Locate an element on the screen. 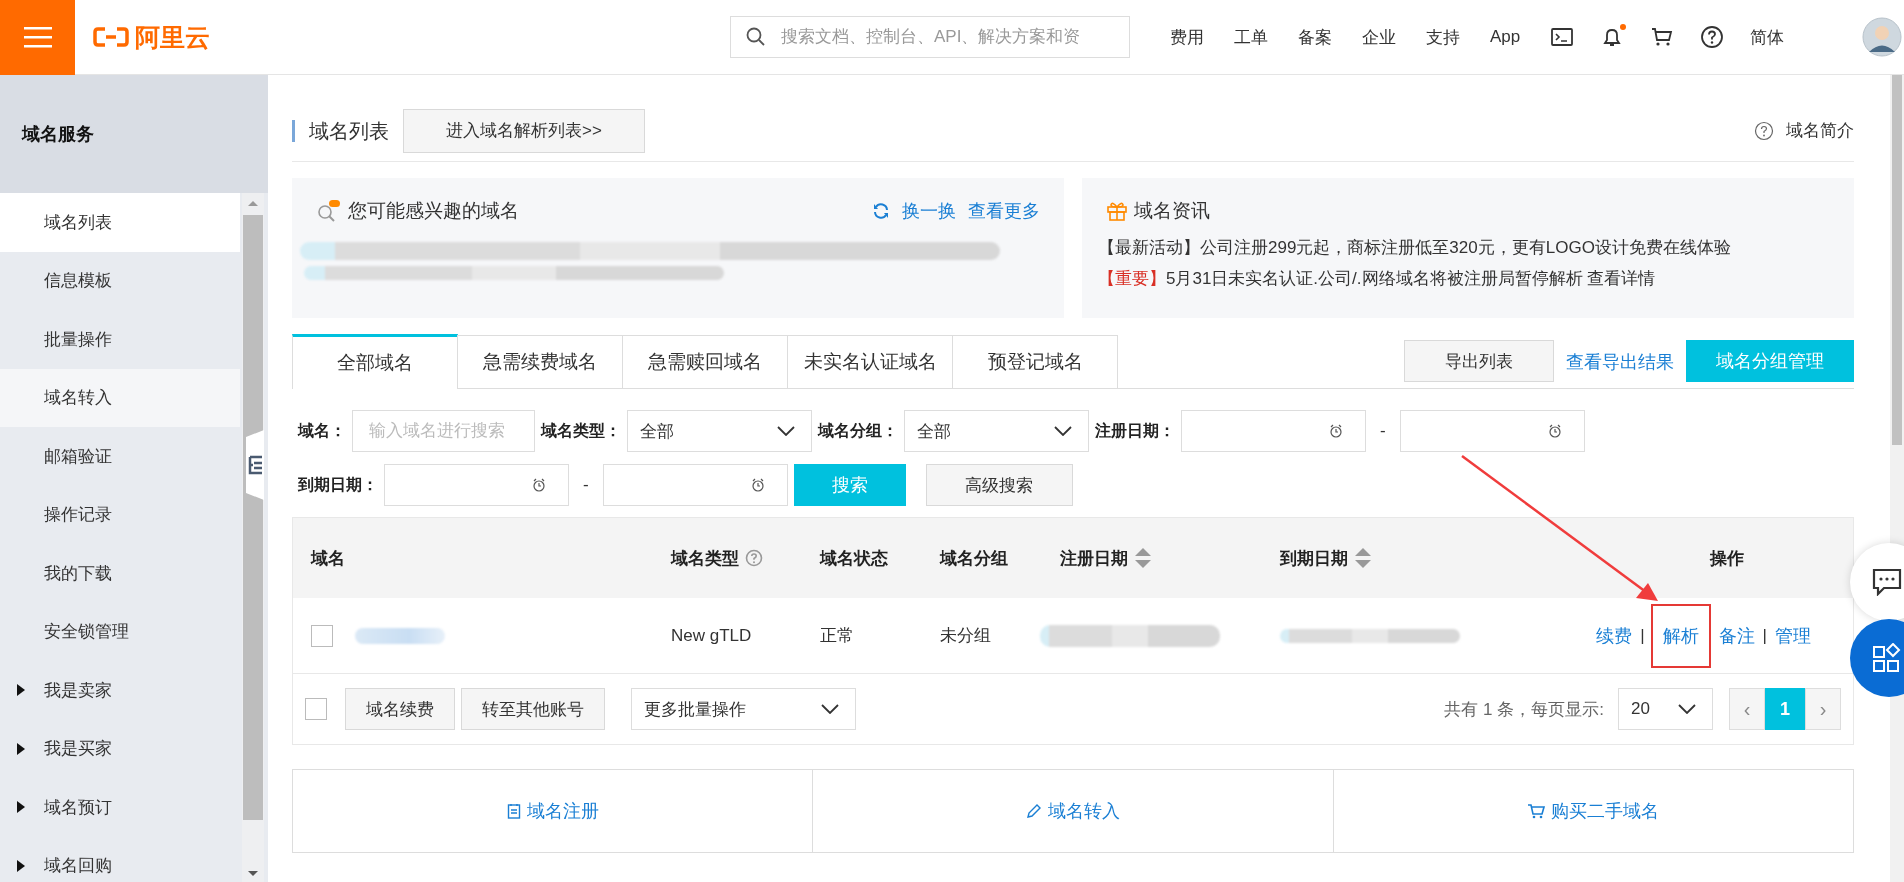  action-link: 管理 is located at coordinates (1793, 635).